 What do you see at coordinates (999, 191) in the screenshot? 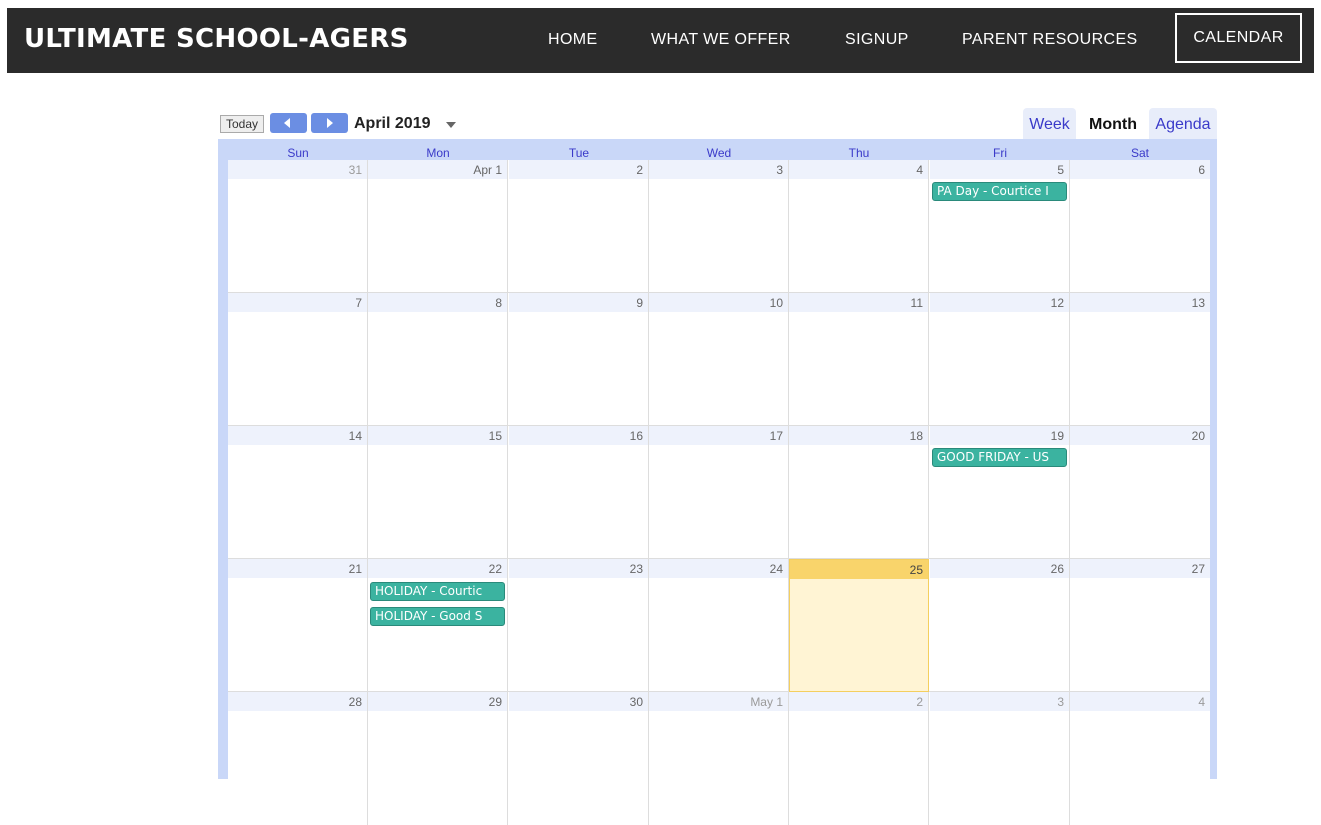
I see `event-chip: PA Day - Courtice I` at bounding box center [999, 191].